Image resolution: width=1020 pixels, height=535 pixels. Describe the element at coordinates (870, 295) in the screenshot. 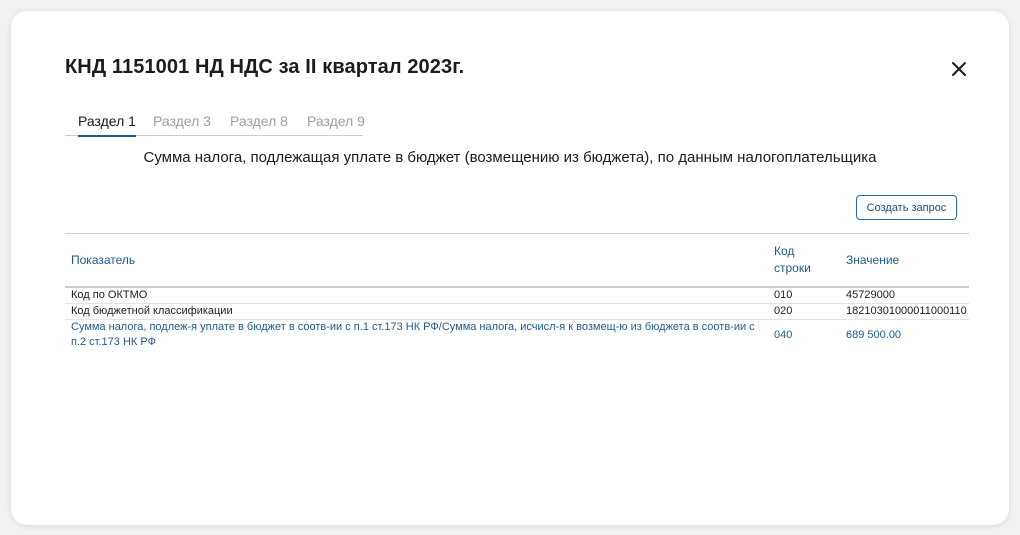

I see `row-value: 45729000` at that location.